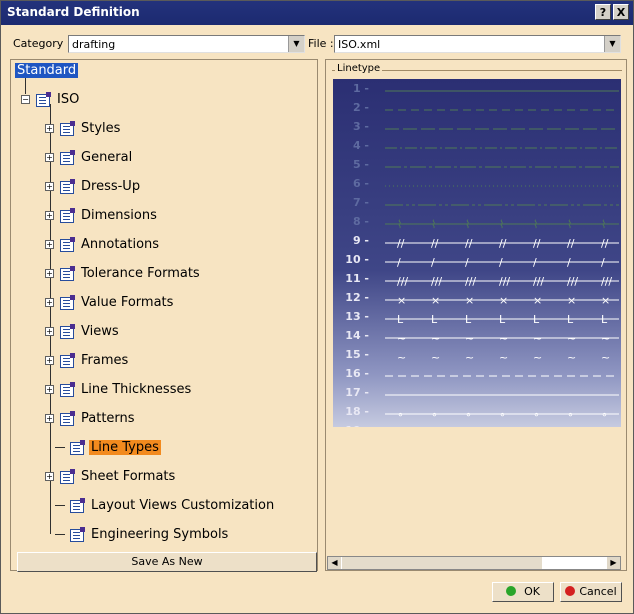  What do you see at coordinates (598, 591) in the screenshot?
I see `cancel-label: Cancel` at bounding box center [598, 591].